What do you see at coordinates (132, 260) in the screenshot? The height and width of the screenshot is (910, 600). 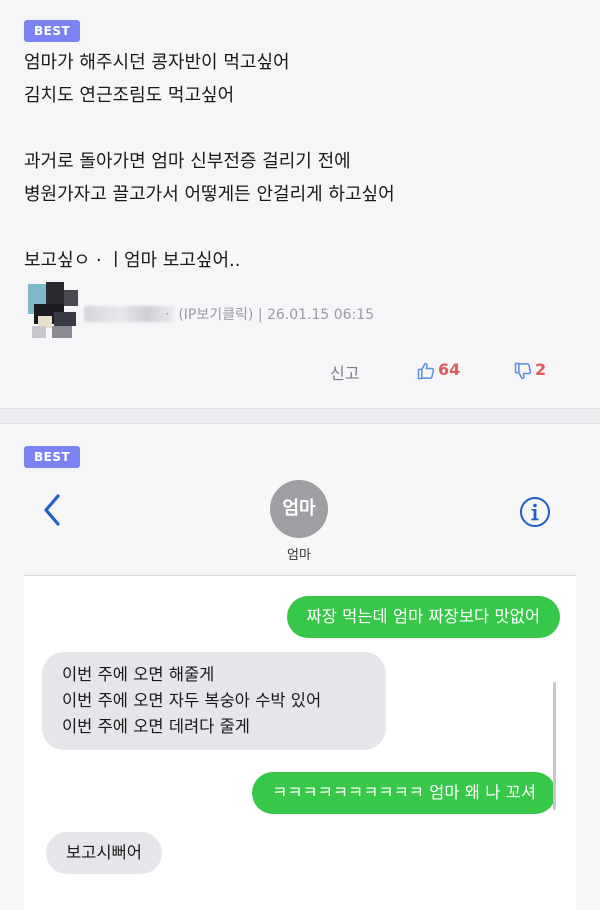 I see `body-line: 보고싶ㅇ · ㅣ엄마 보고싶어..` at bounding box center [132, 260].